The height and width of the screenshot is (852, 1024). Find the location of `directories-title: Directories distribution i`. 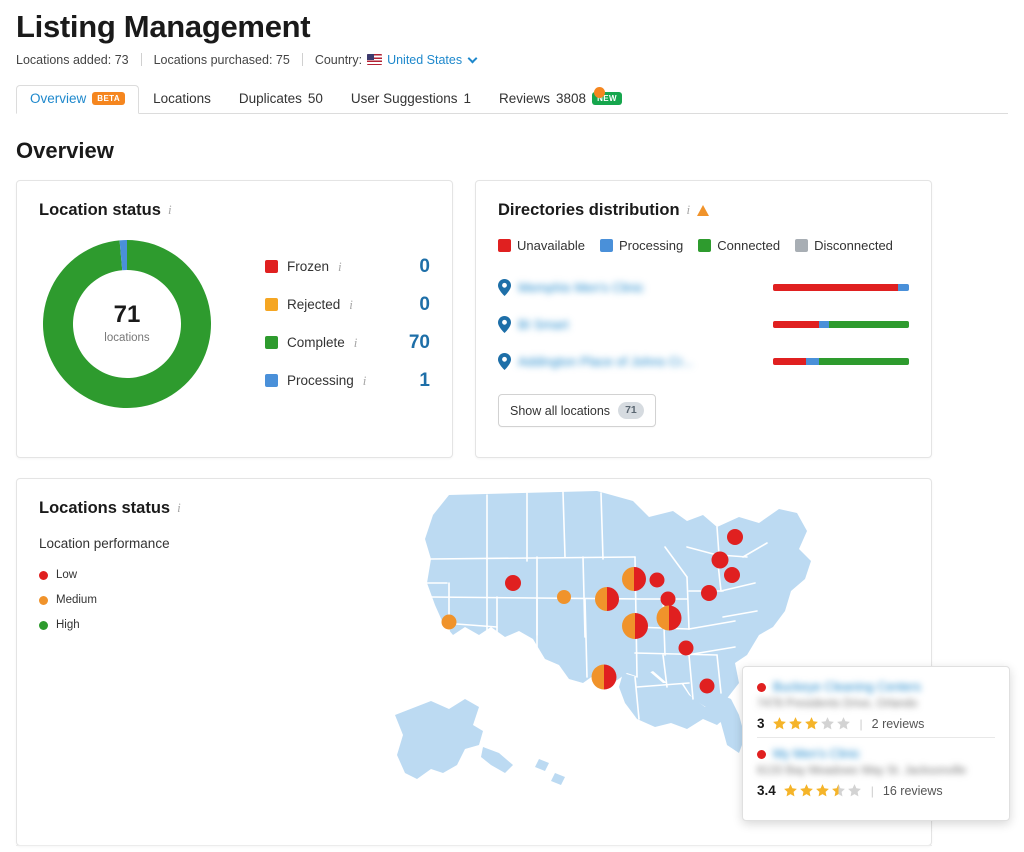

directories-title: Directories distribution i is located at coordinates (703, 210).